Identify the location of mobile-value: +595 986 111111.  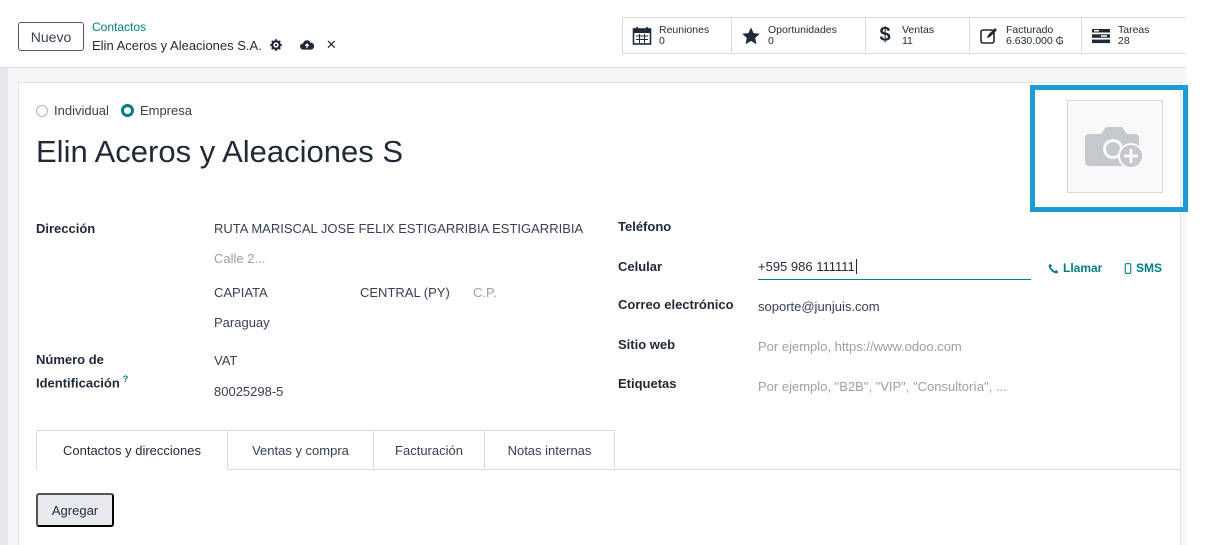
(806, 266).